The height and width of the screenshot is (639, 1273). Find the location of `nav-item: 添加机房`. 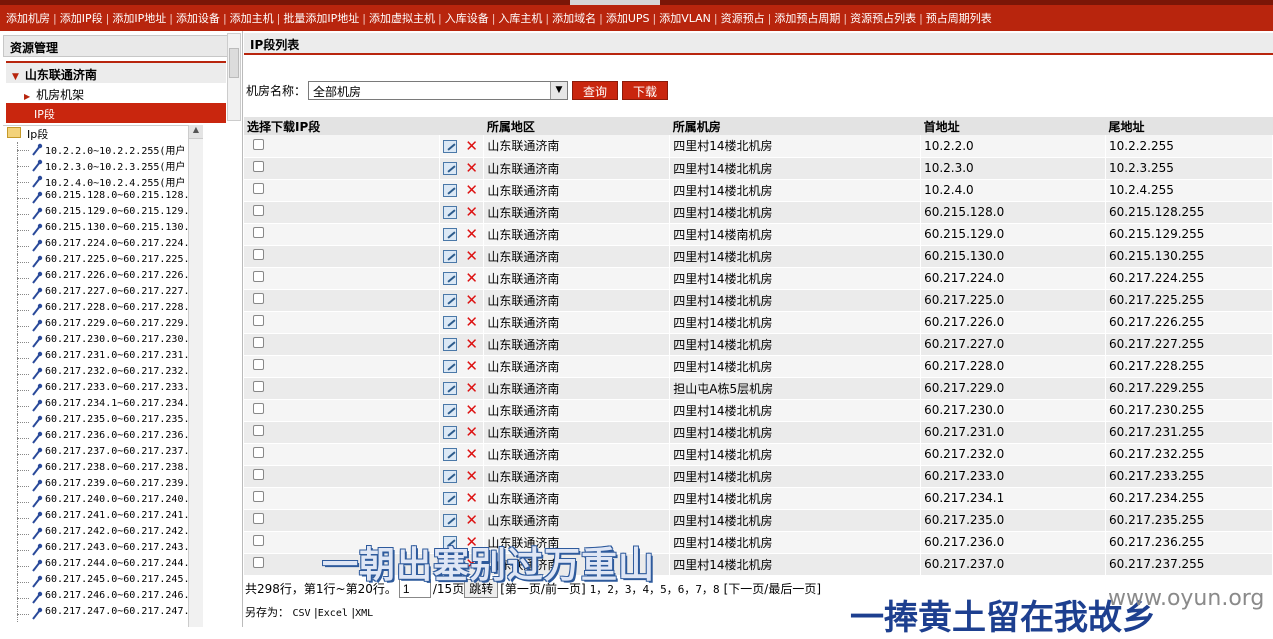

nav-item: 添加机房 is located at coordinates (28, 18).